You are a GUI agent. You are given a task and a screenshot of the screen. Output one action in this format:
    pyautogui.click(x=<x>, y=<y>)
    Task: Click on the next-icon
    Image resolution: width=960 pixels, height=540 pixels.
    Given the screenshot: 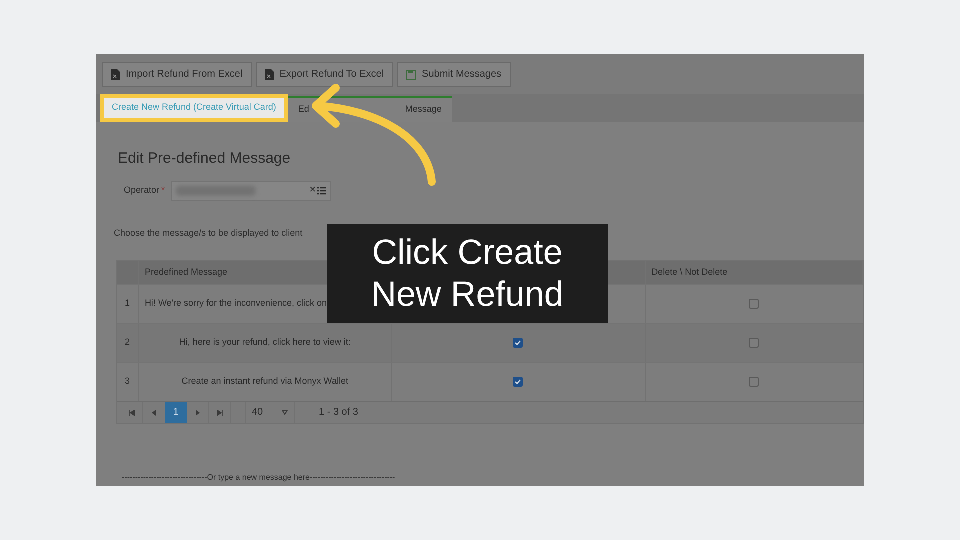 What is the action you would take?
    pyautogui.click(x=198, y=413)
    